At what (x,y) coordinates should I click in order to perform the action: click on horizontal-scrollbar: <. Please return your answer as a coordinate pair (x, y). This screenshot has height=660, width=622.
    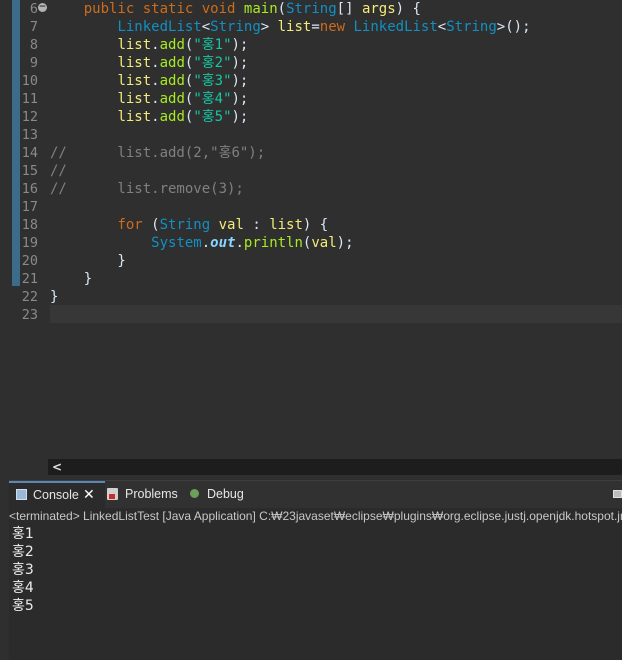
    Looking at the image, I should click on (335, 467).